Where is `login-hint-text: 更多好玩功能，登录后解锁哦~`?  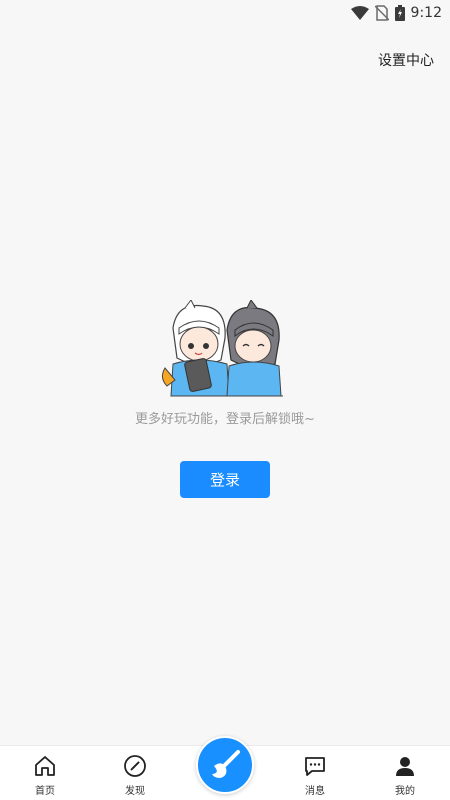
login-hint-text: 更多好玩功能，登录后解锁哦~ is located at coordinates (225, 419).